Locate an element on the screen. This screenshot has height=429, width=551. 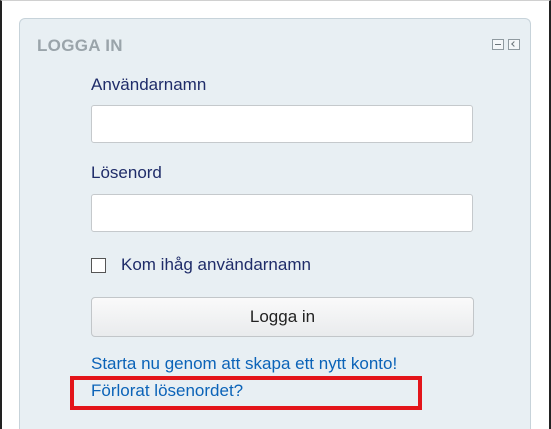
block-controls is located at coordinates (506, 44).